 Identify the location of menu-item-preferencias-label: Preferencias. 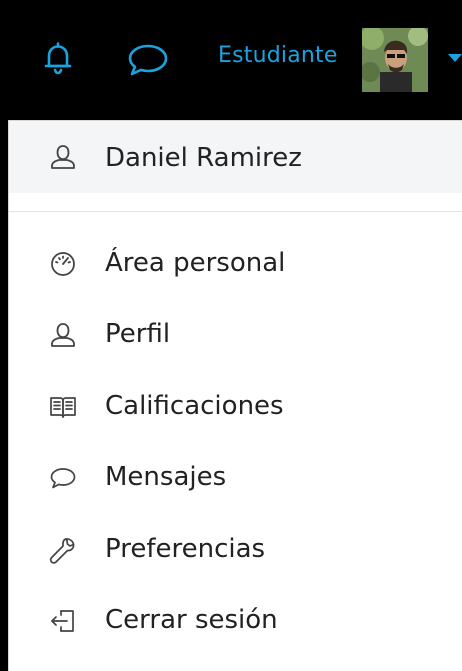
(185, 549).